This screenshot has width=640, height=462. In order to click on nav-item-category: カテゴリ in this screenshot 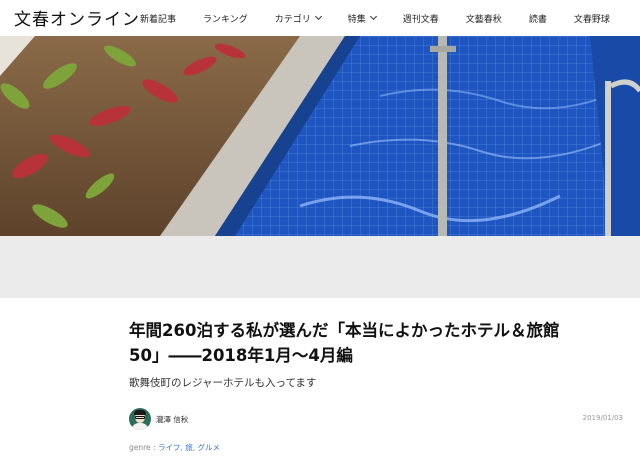, I will do `click(298, 18)`.